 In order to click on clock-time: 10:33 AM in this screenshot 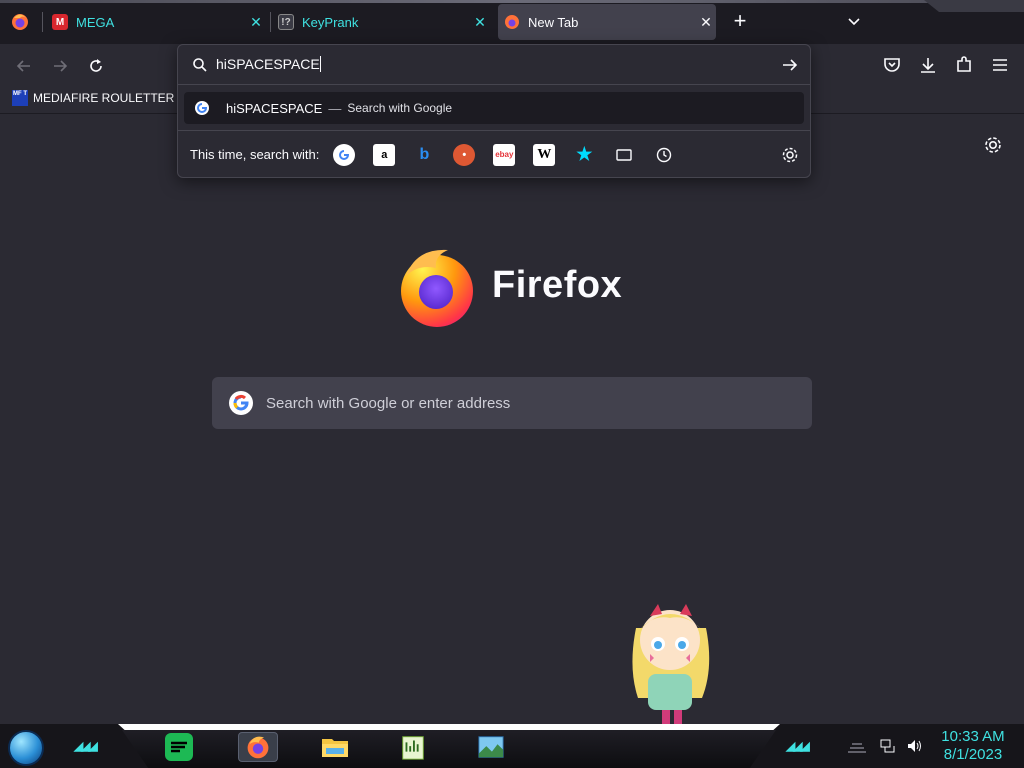, I will do `click(973, 736)`.